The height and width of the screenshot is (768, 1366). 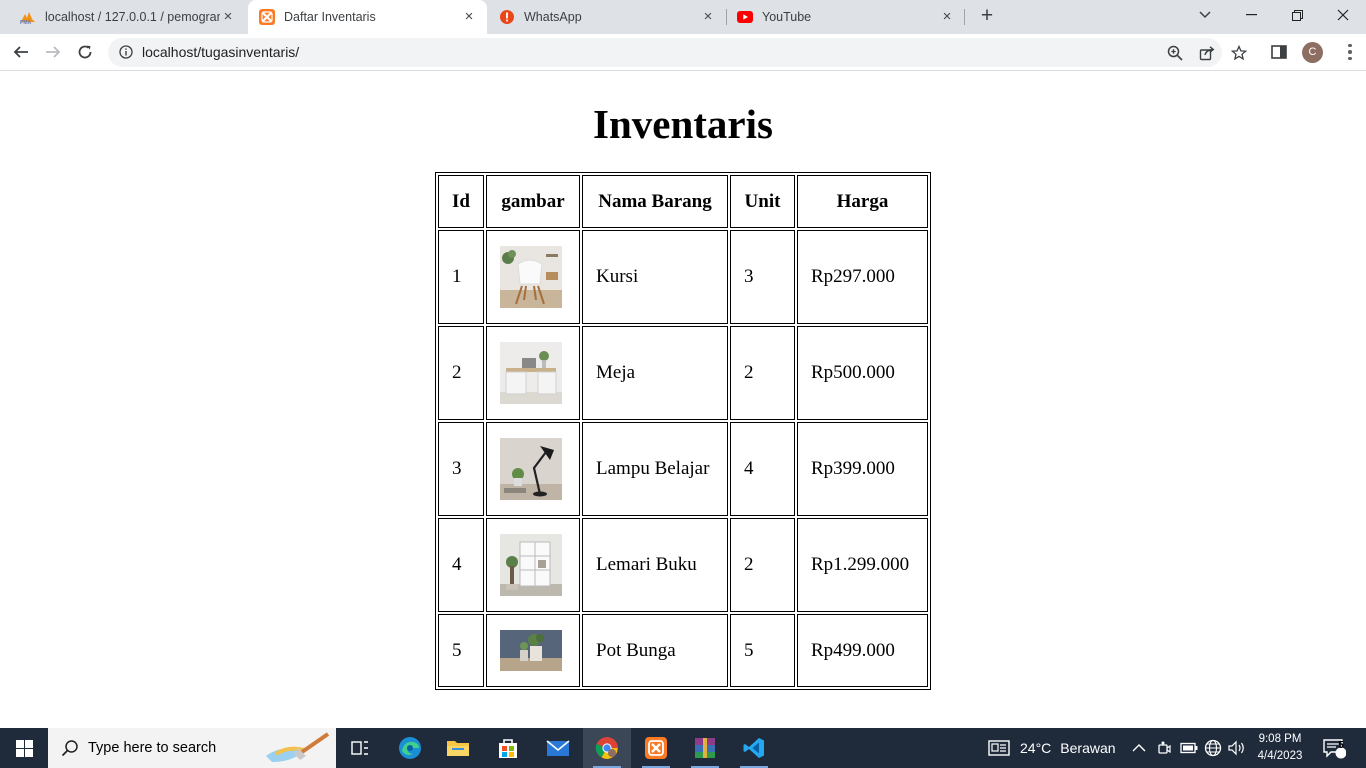 What do you see at coordinates (461, 565) in the screenshot?
I see `cell-id: 4` at bounding box center [461, 565].